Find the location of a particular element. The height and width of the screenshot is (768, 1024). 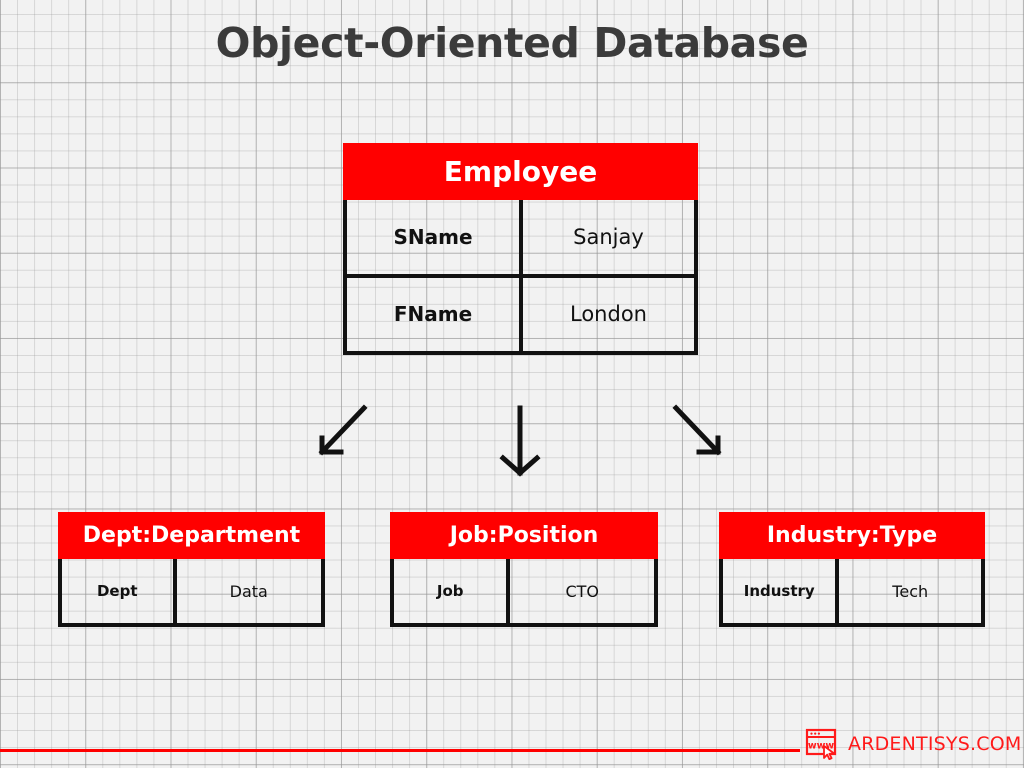

attribute-key: SName is located at coordinates (435, 237).